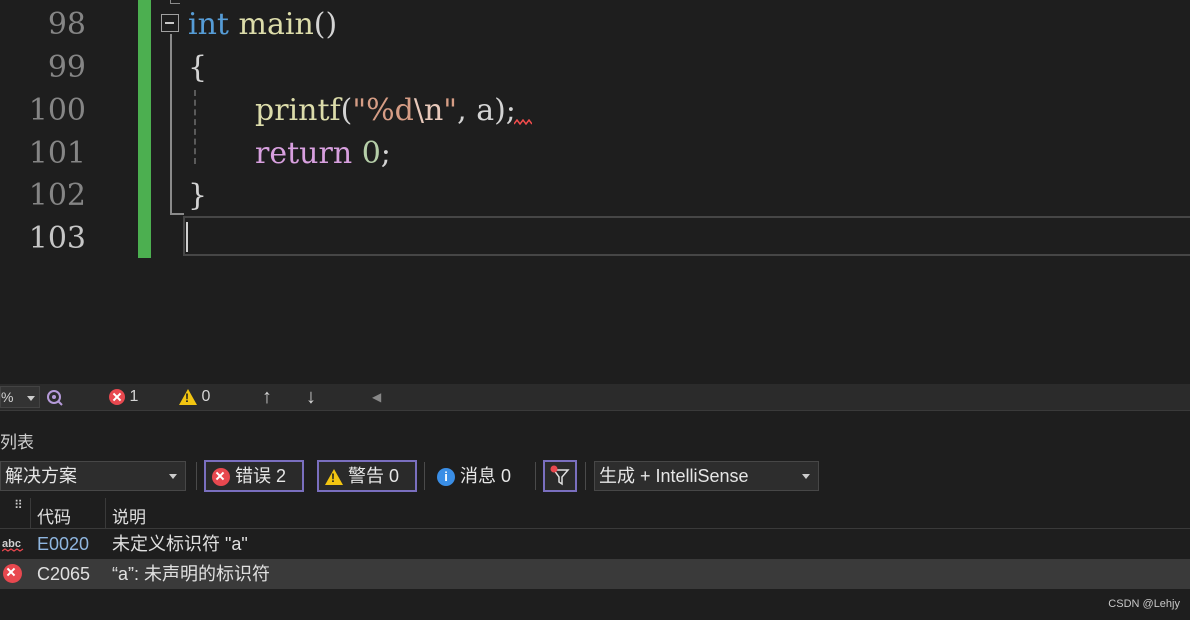 Image resolution: width=1190 pixels, height=620 pixels. I want to click on editor-status-bar: % 1 0 ↑ ↓ ◀, so click(595, 397).